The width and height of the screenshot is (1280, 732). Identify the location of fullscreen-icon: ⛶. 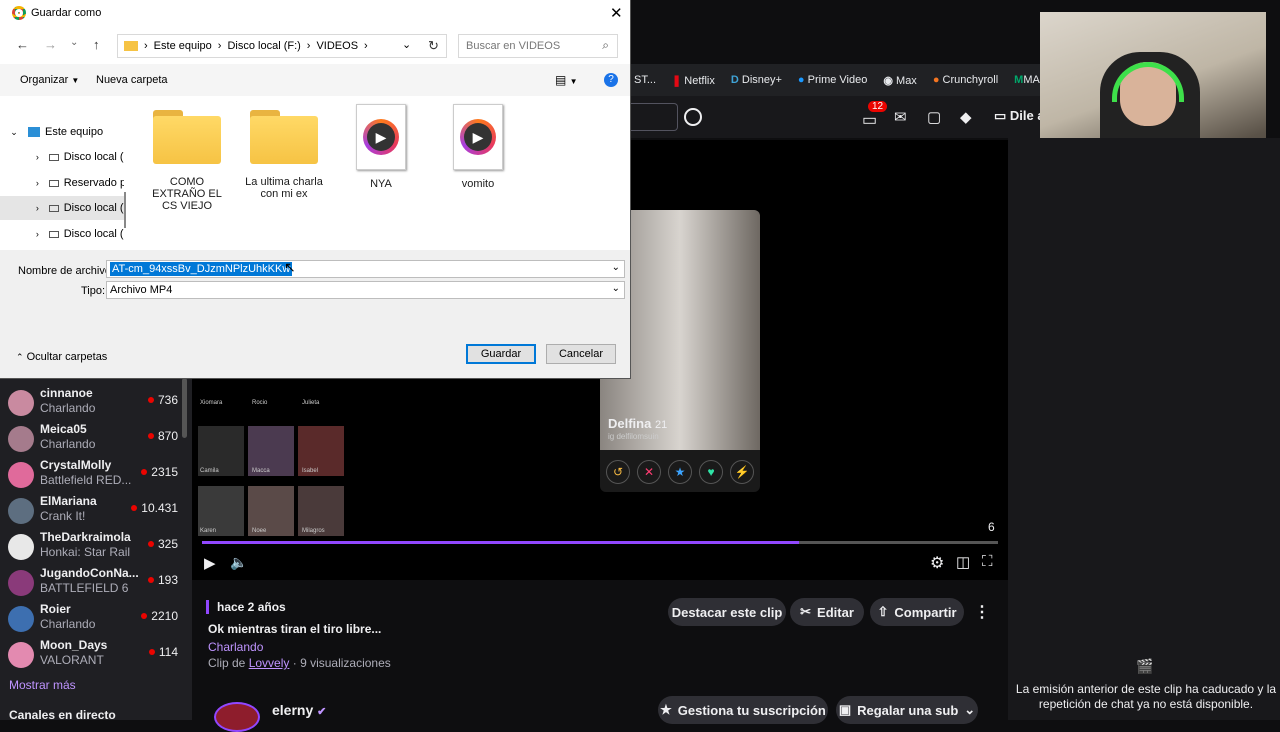
(987, 561).